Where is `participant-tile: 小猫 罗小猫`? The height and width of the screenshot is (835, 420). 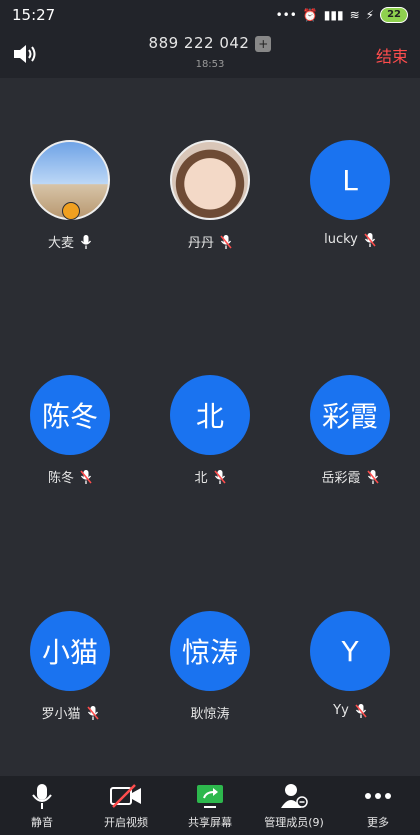
participant-tile: 小猫 罗小猫 is located at coordinates (70, 666).